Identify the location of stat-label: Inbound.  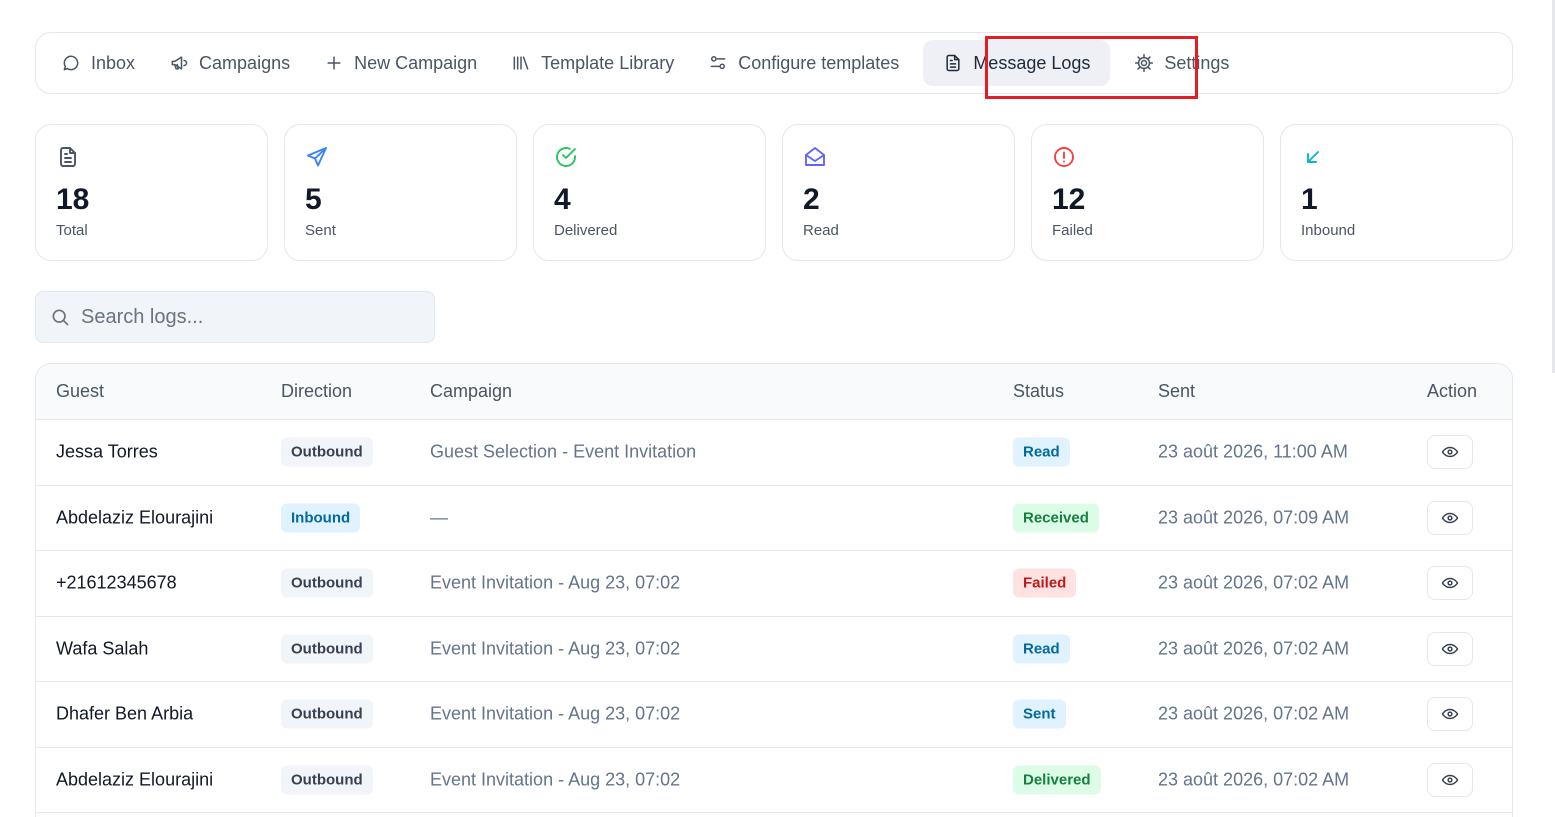
(1328, 230).